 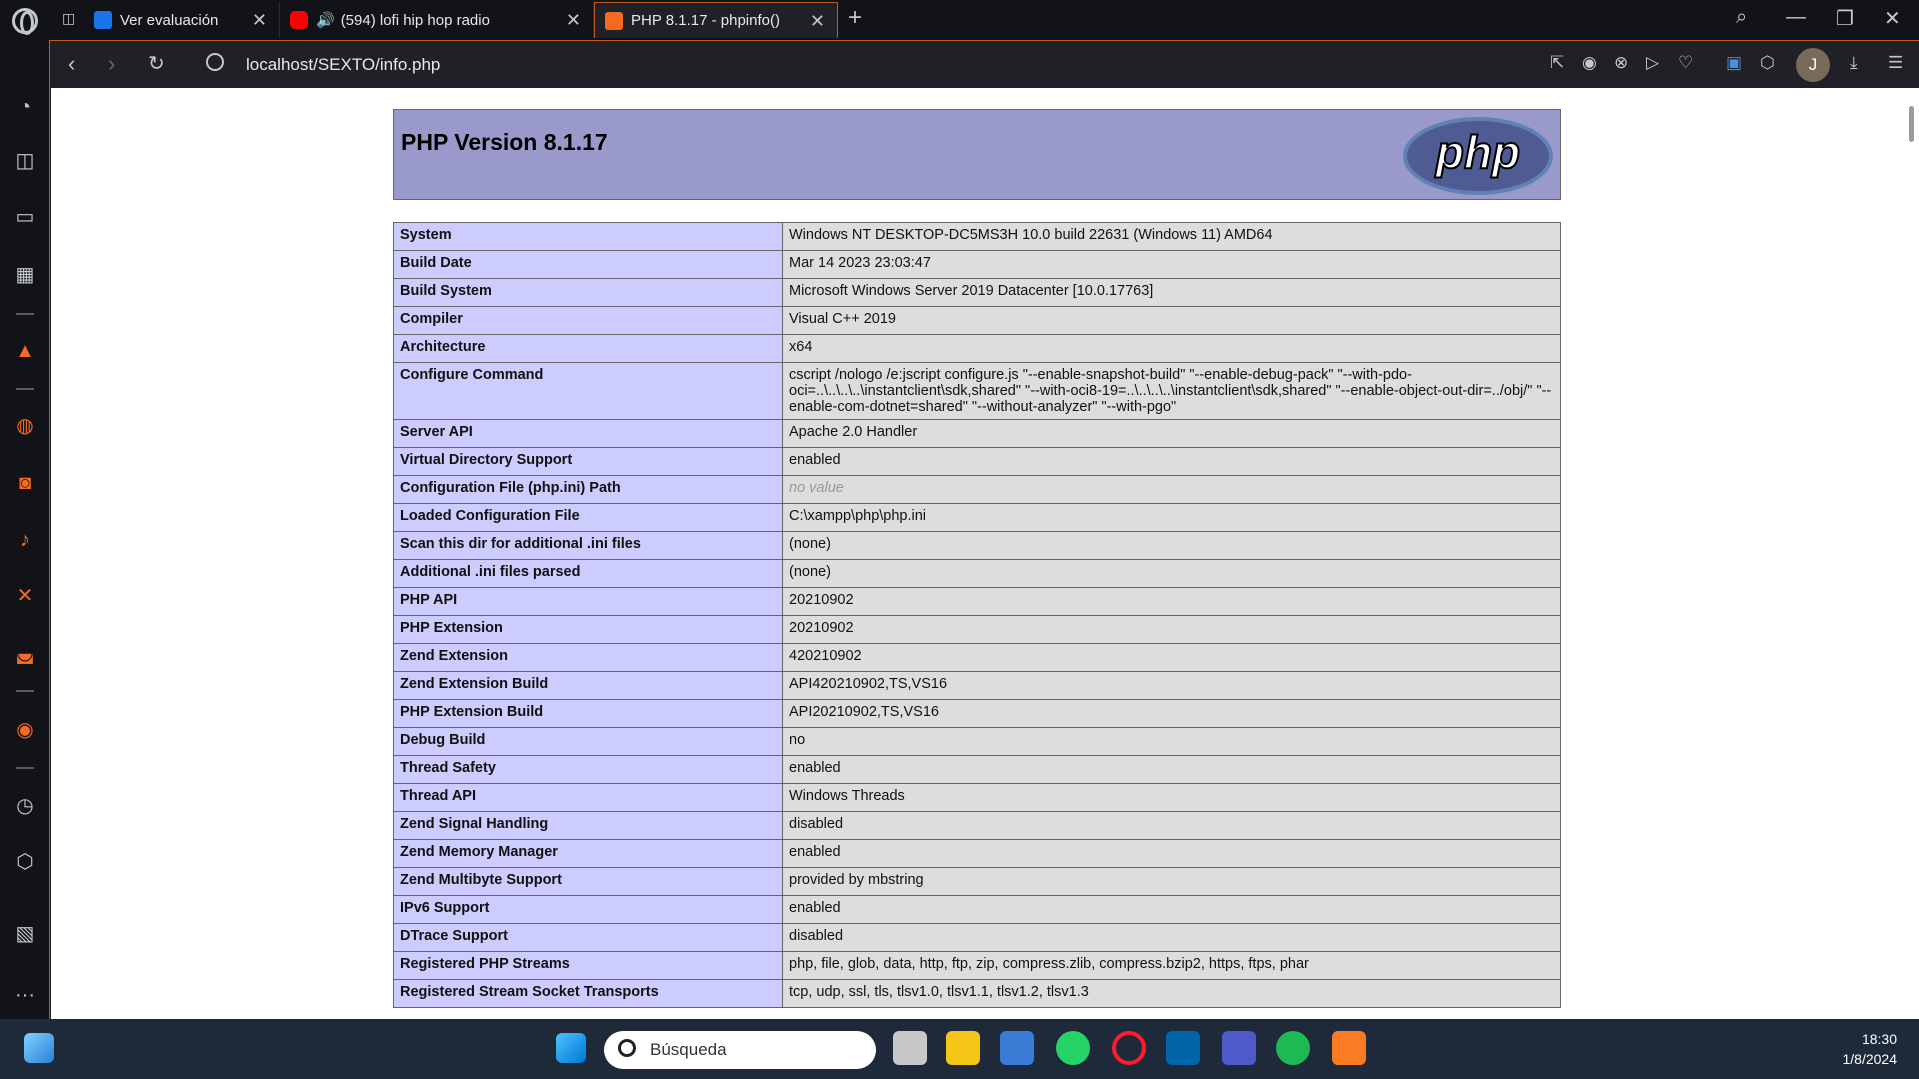 I want to click on row-value: C:\xampp\php\php.ini, so click(x=1171, y=517).